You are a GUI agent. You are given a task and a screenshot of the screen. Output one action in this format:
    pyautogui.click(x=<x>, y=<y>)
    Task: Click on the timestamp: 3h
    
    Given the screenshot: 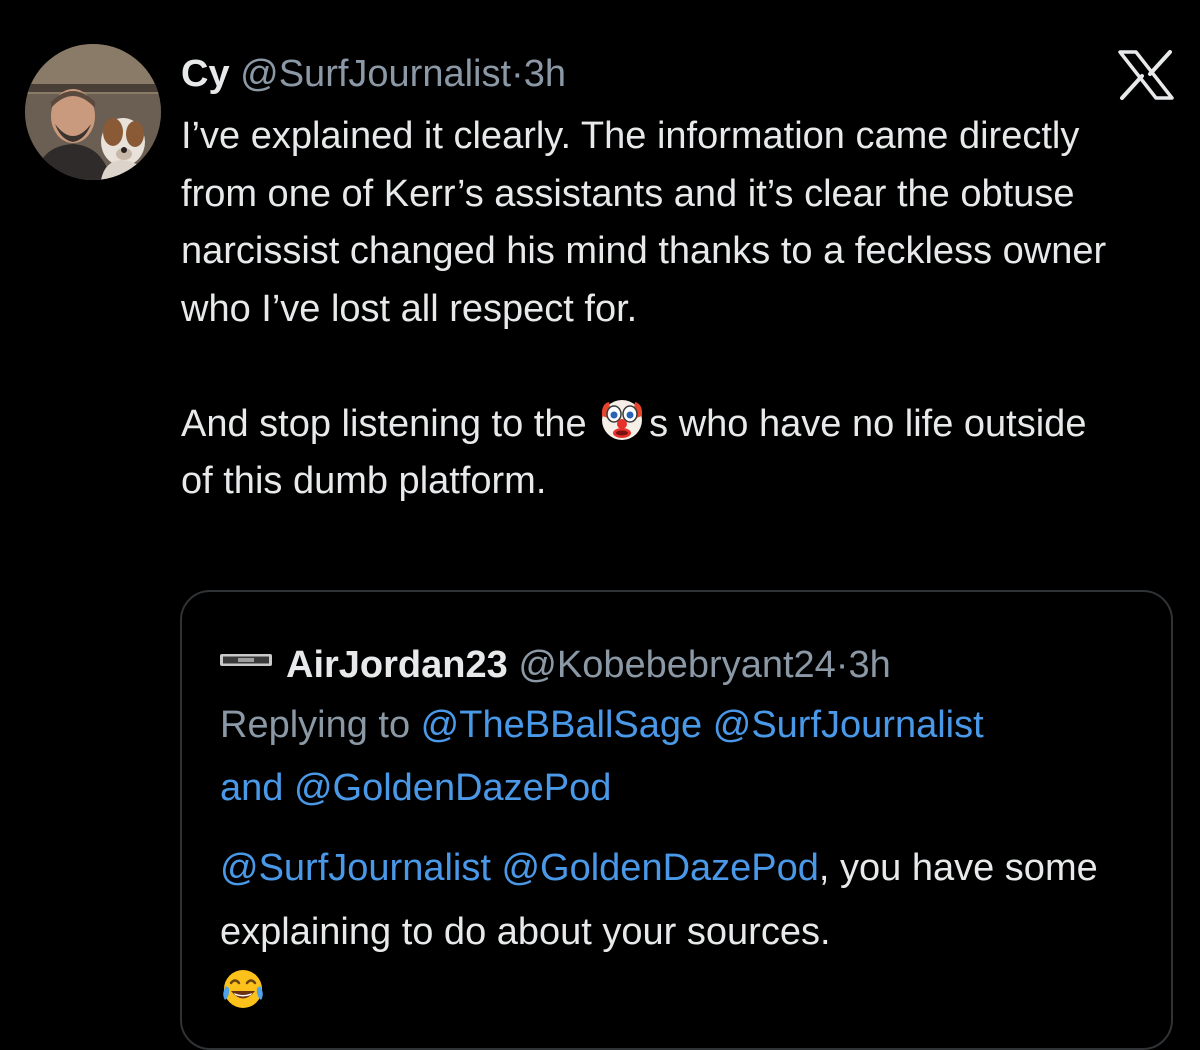 What is the action you would take?
    pyautogui.click(x=545, y=74)
    